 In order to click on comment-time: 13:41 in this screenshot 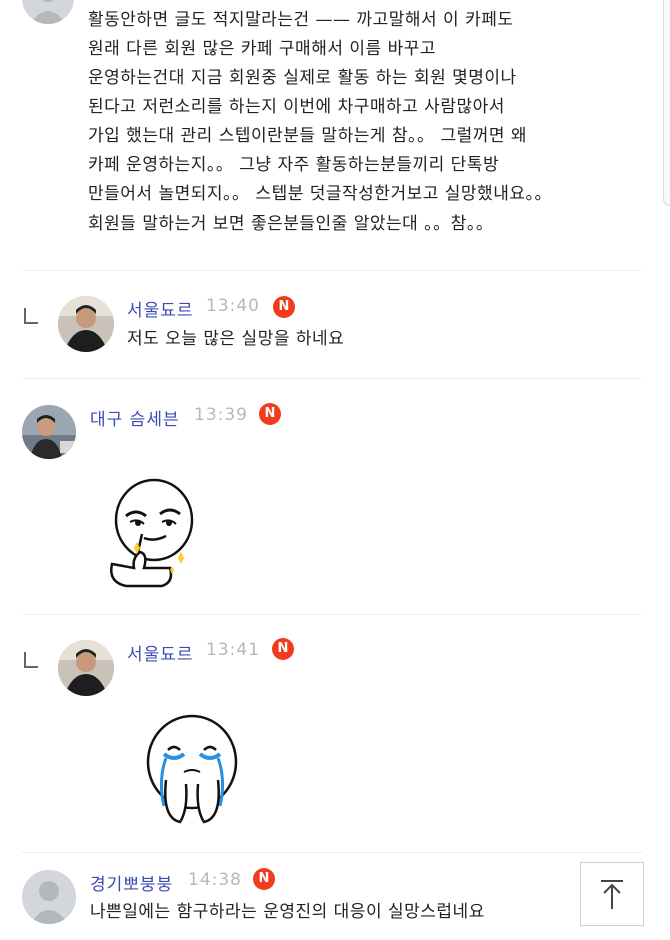, I will do `click(233, 650)`.